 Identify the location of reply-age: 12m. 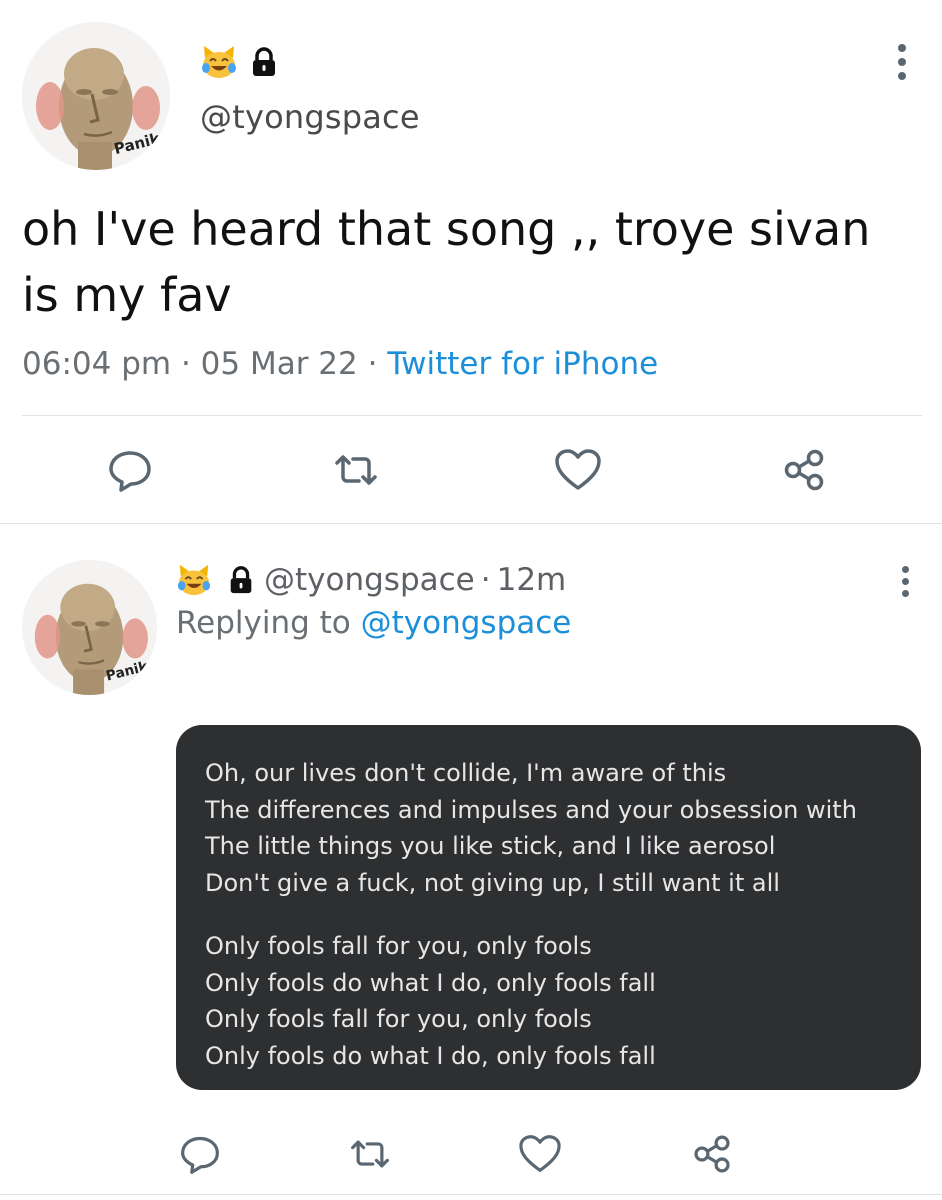
(531, 580).